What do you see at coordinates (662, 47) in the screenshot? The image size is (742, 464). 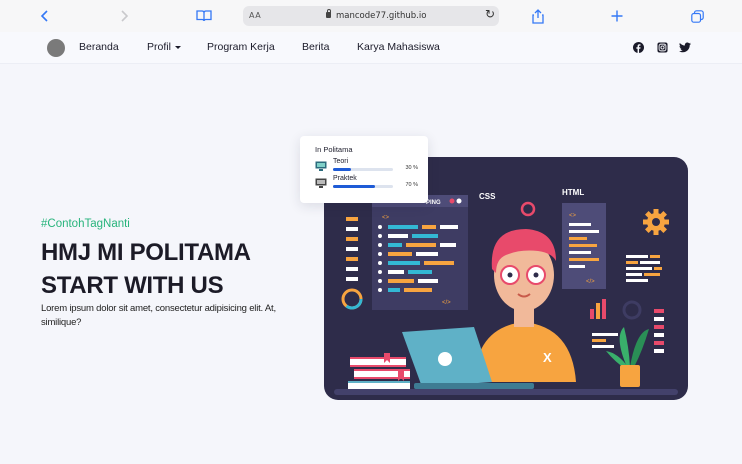 I see `instagram-icon` at bounding box center [662, 47].